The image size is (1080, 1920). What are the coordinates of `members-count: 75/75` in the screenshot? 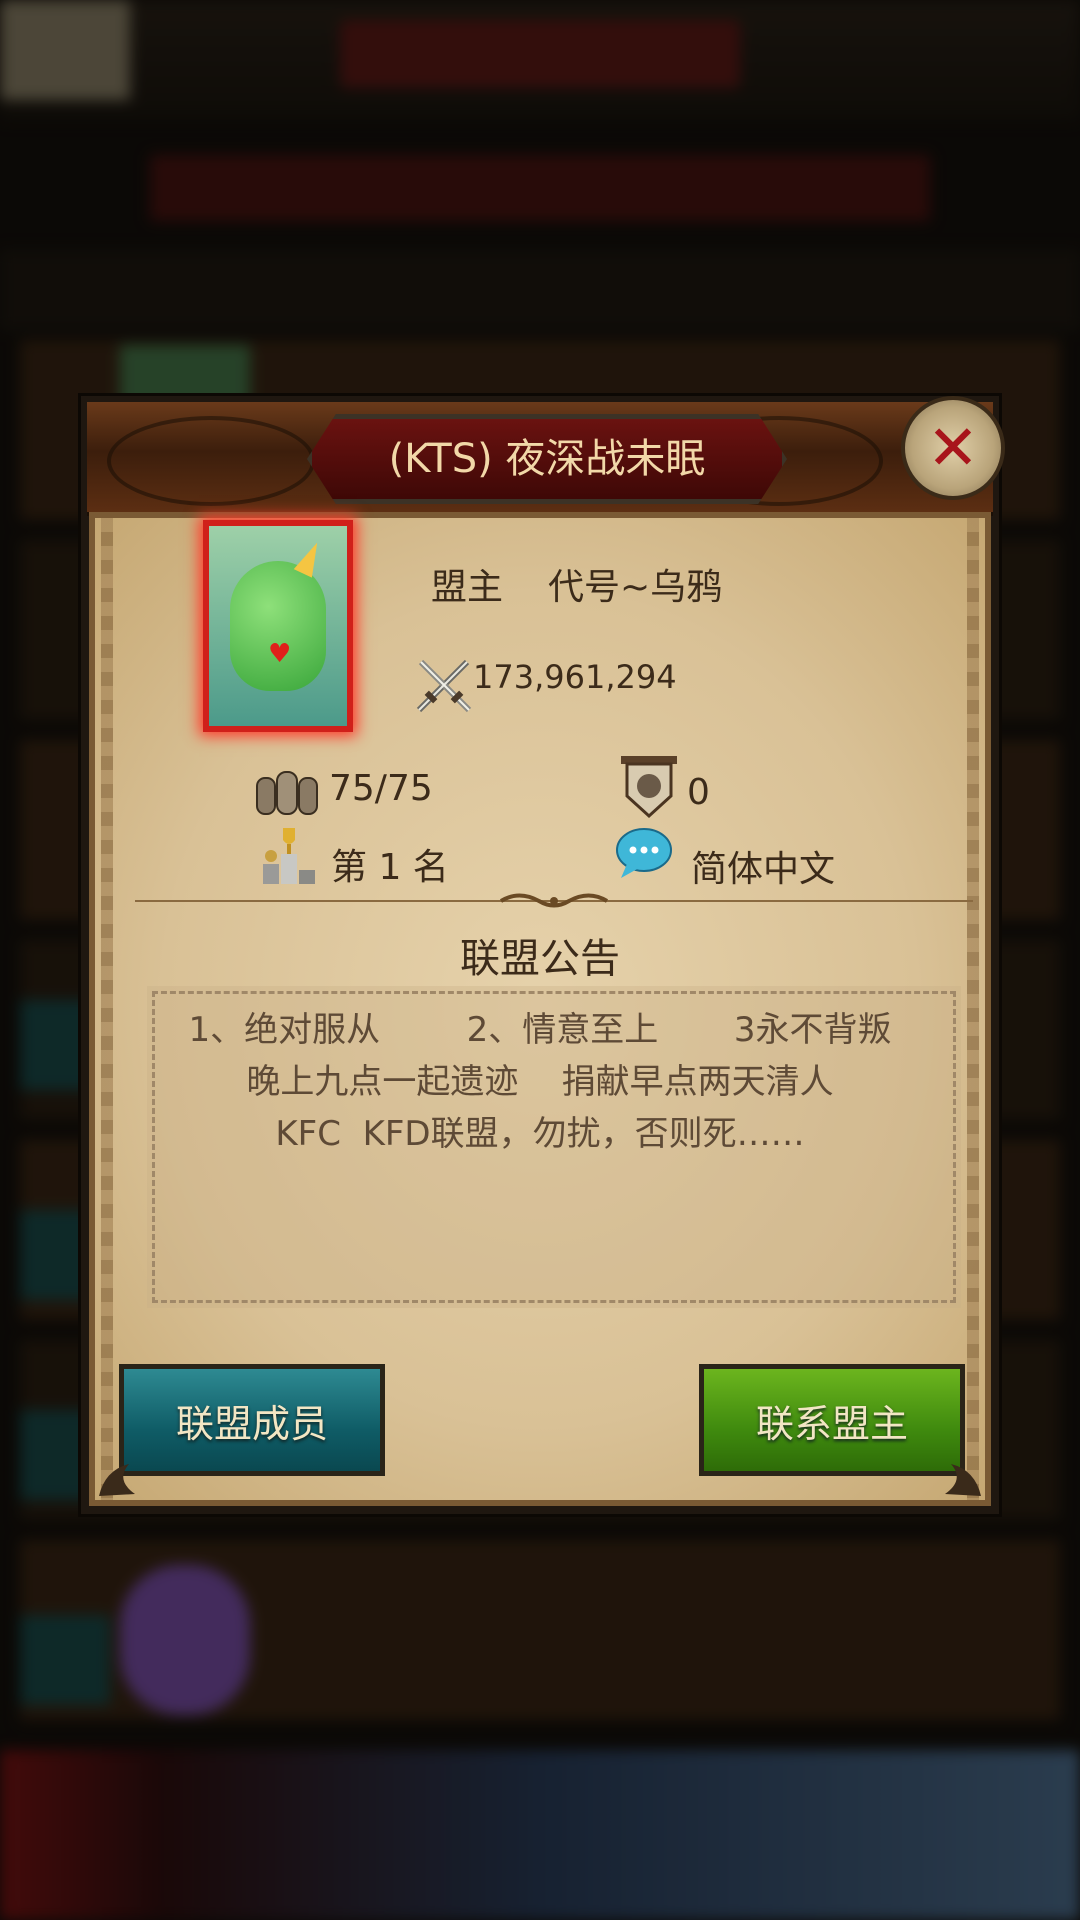 It's located at (381, 788).